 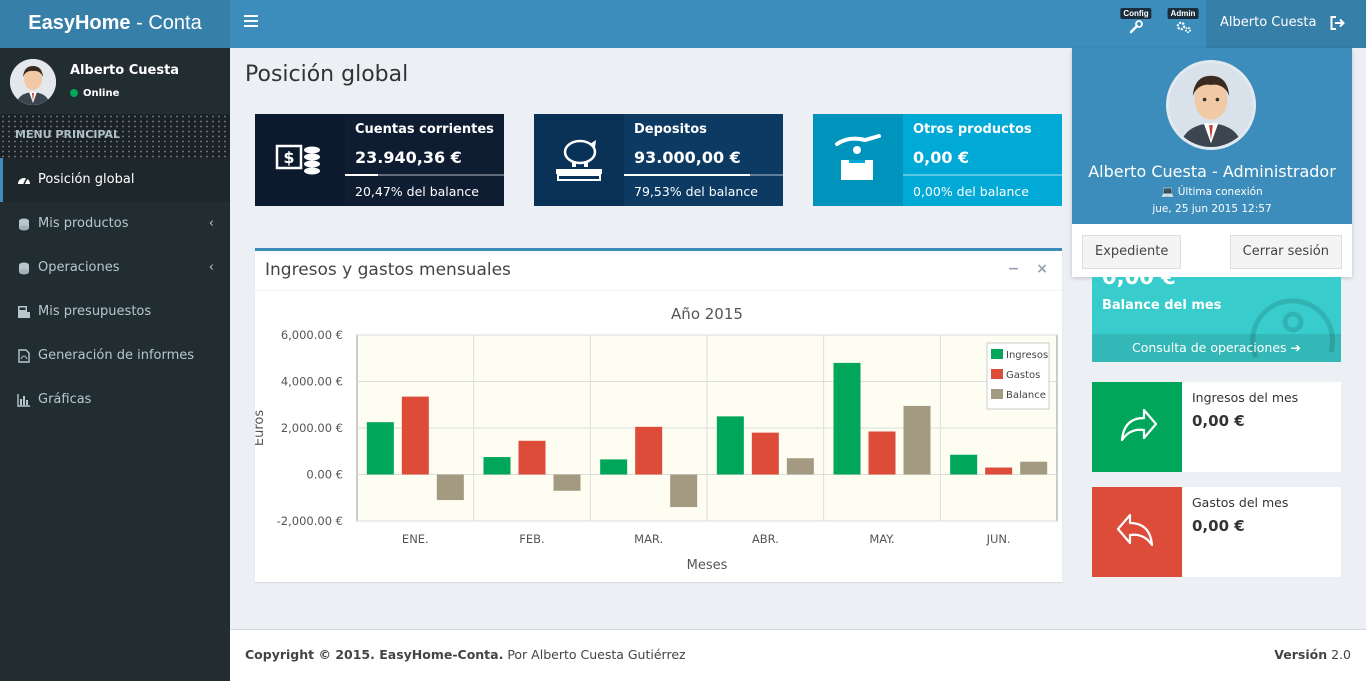 What do you see at coordinates (65, 399) in the screenshot?
I see `sidebar-item-label: Gráficas` at bounding box center [65, 399].